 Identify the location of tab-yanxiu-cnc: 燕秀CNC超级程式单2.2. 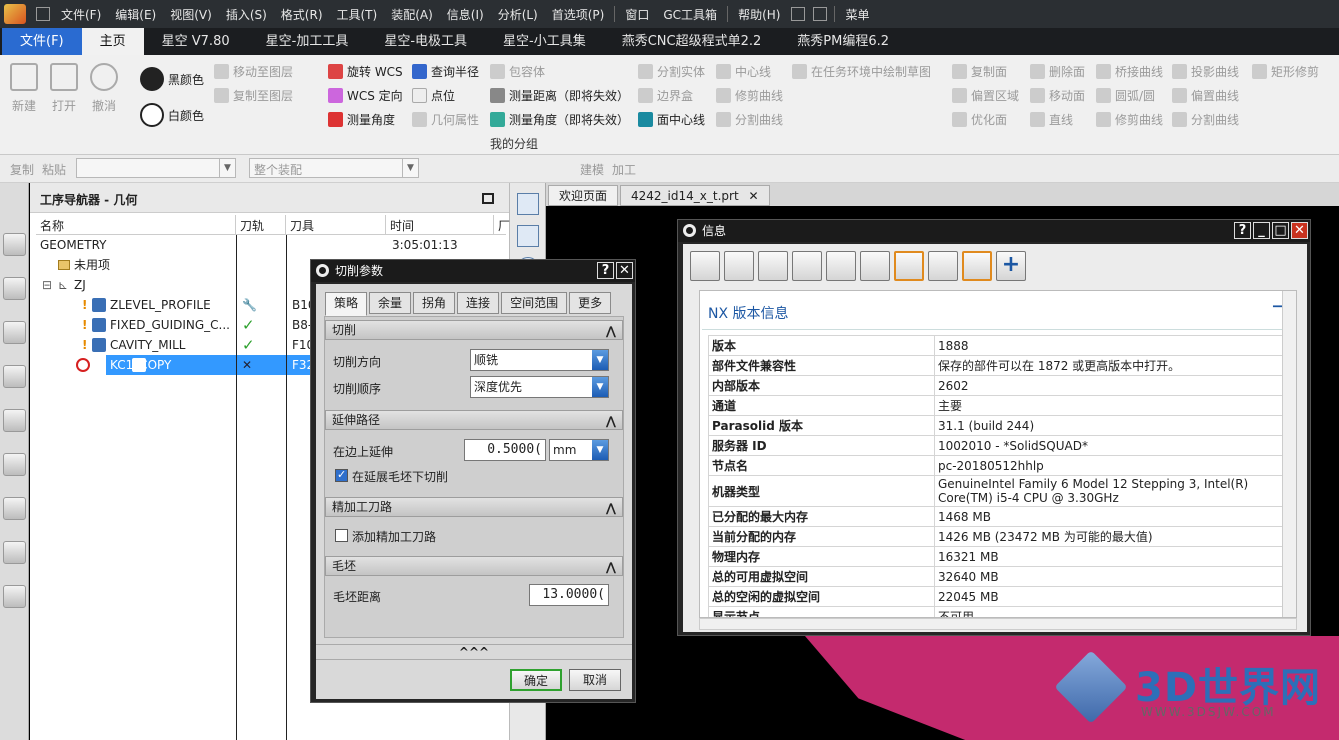
(692, 41).